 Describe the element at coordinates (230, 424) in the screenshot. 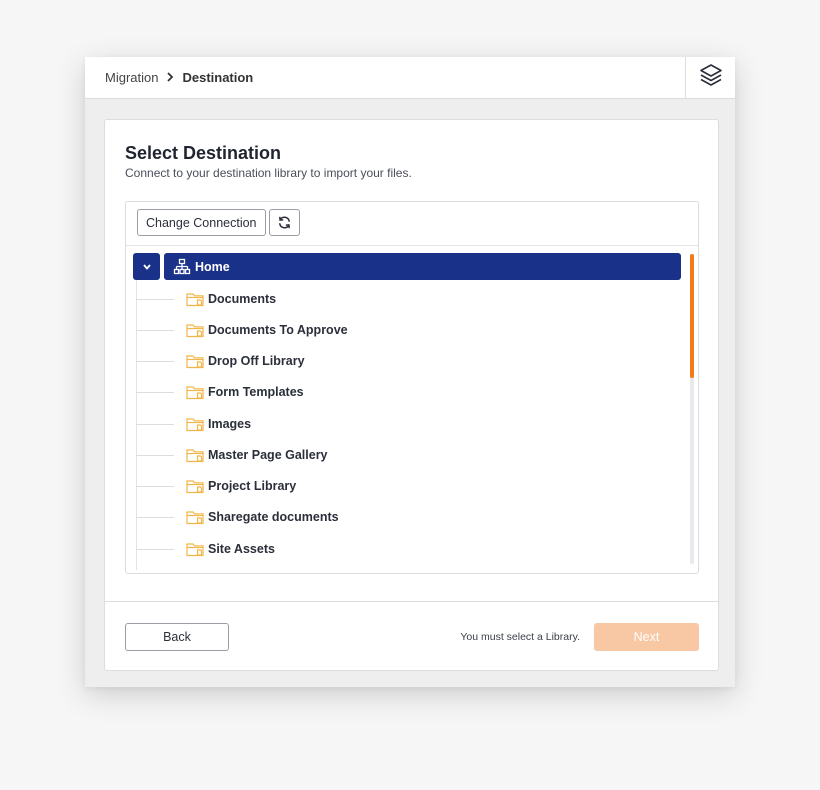

I see `tree-item-label: Images` at that location.